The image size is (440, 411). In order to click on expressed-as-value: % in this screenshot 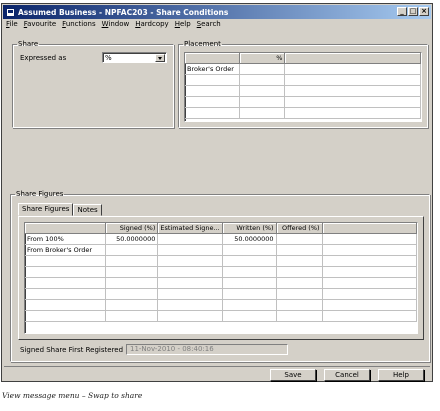, I will do `click(108, 58)`.